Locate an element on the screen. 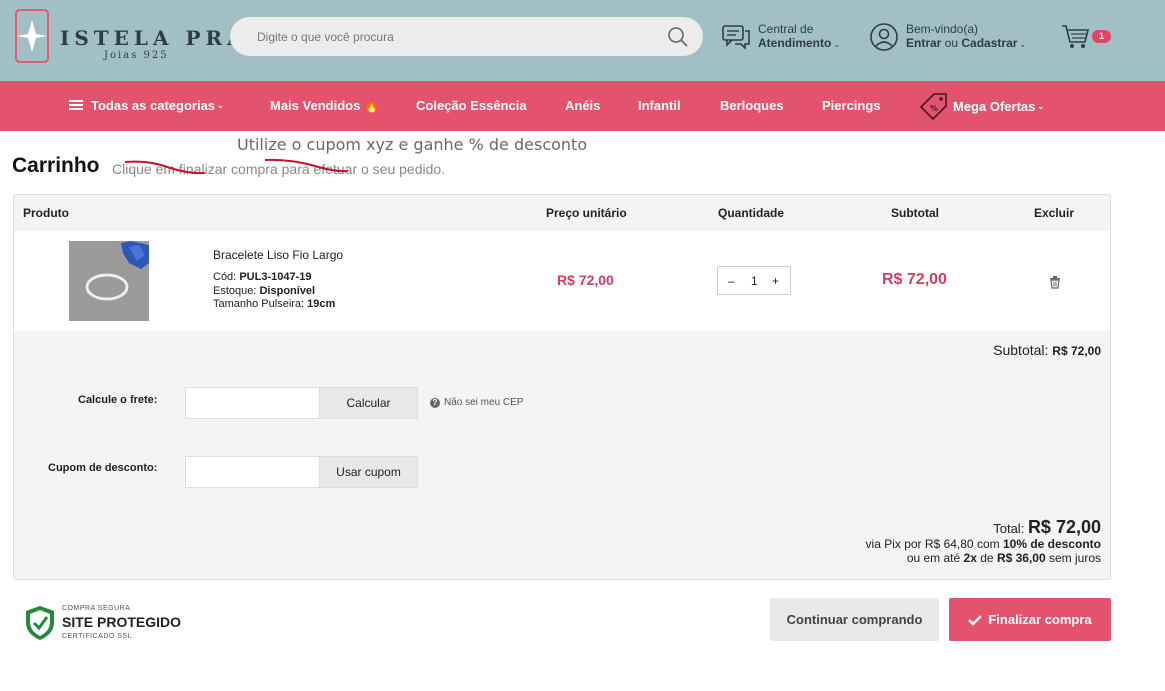 The image size is (1165, 691). total-label: Total: is located at coordinates (1009, 528).